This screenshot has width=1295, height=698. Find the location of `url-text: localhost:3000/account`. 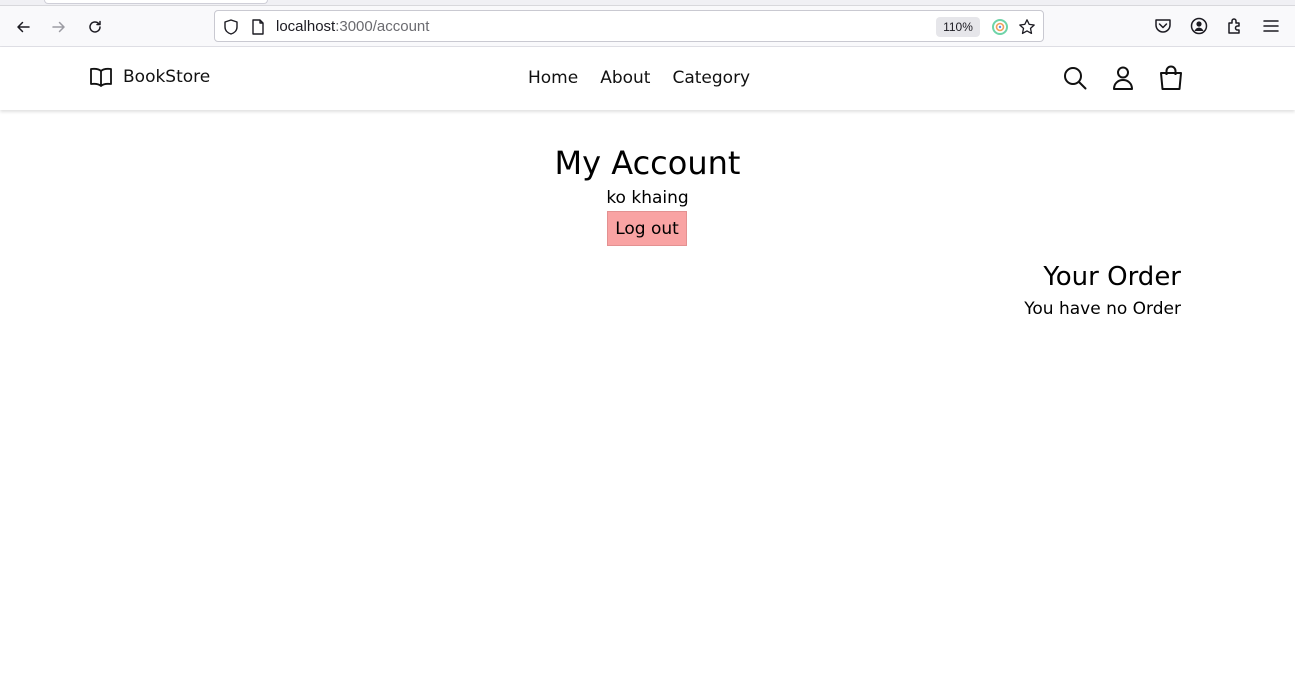

url-text: localhost:3000/account is located at coordinates (352, 27).